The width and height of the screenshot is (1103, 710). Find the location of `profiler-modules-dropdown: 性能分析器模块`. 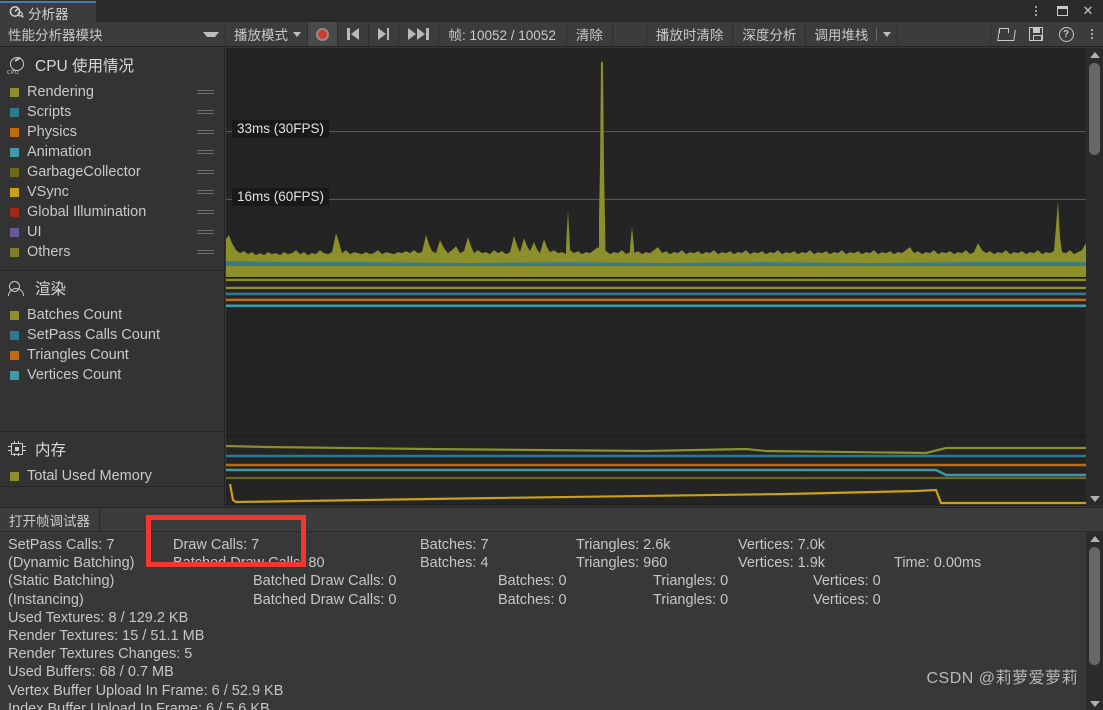

profiler-modules-dropdown: 性能分析器模块 is located at coordinates (113, 34).